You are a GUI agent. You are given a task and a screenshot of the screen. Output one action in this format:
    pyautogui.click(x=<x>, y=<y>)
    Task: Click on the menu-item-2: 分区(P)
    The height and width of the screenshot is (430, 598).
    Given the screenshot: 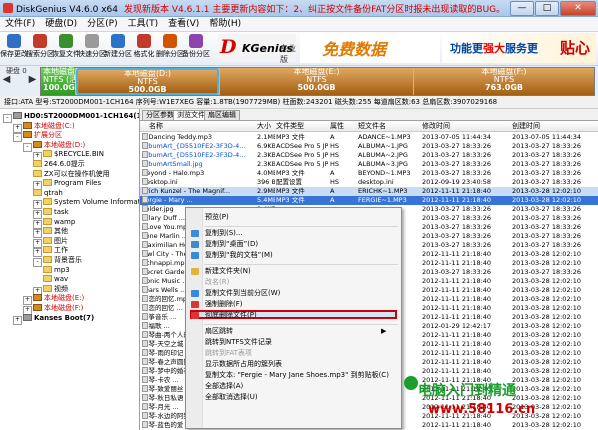 What is the action you would take?
    pyautogui.click(x=102, y=24)
    